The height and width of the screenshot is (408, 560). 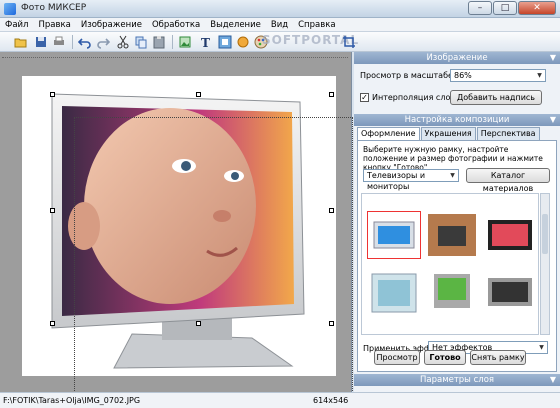 What do you see at coordinates (235, 24) in the screenshot?
I see `menu-select: Выделение` at bounding box center [235, 24].